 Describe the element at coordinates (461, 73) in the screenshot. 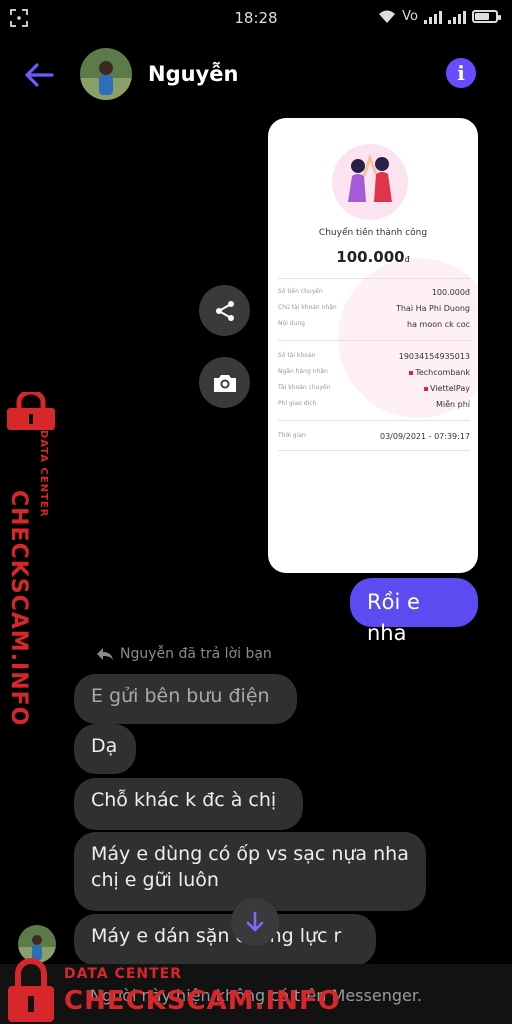

I see `info-icon: i` at that location.